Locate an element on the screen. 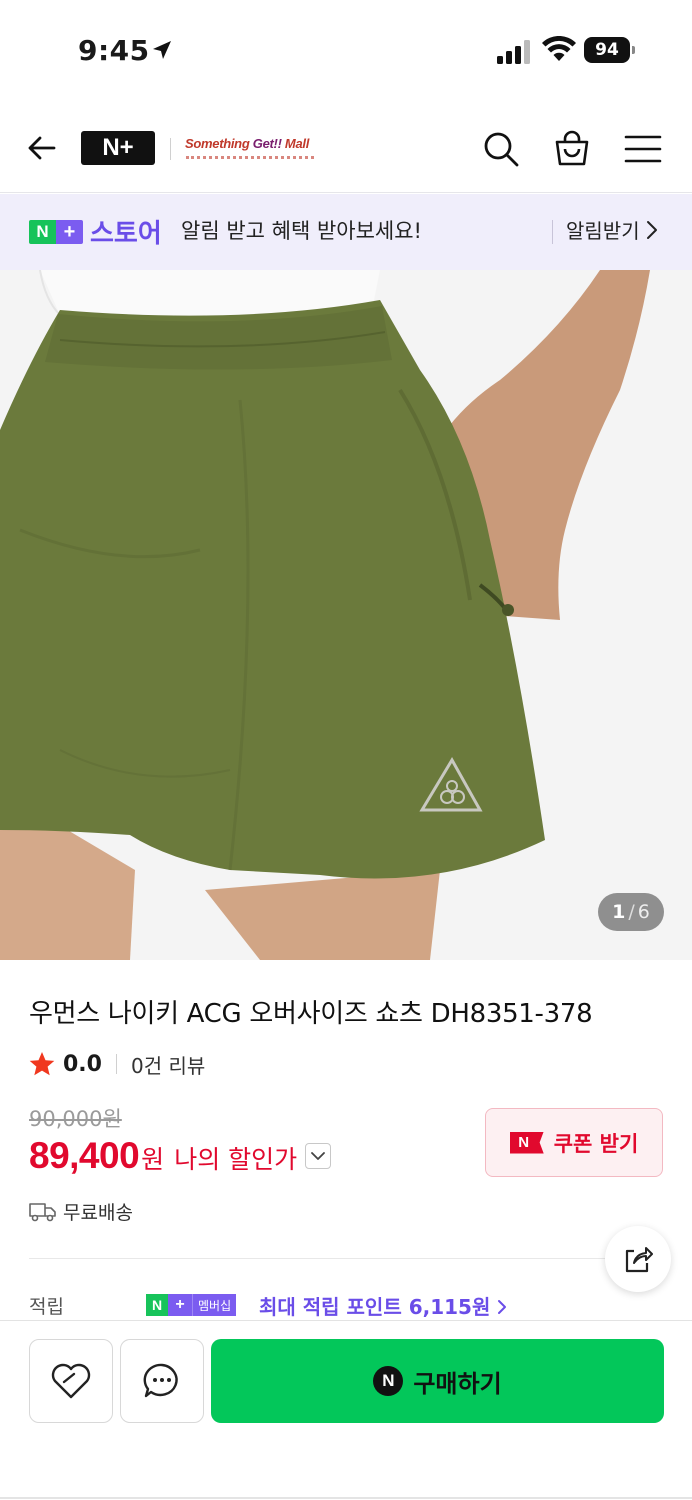 This screenshot has width=692, height=1500. star-icon is located at coordinates (42, 1064).